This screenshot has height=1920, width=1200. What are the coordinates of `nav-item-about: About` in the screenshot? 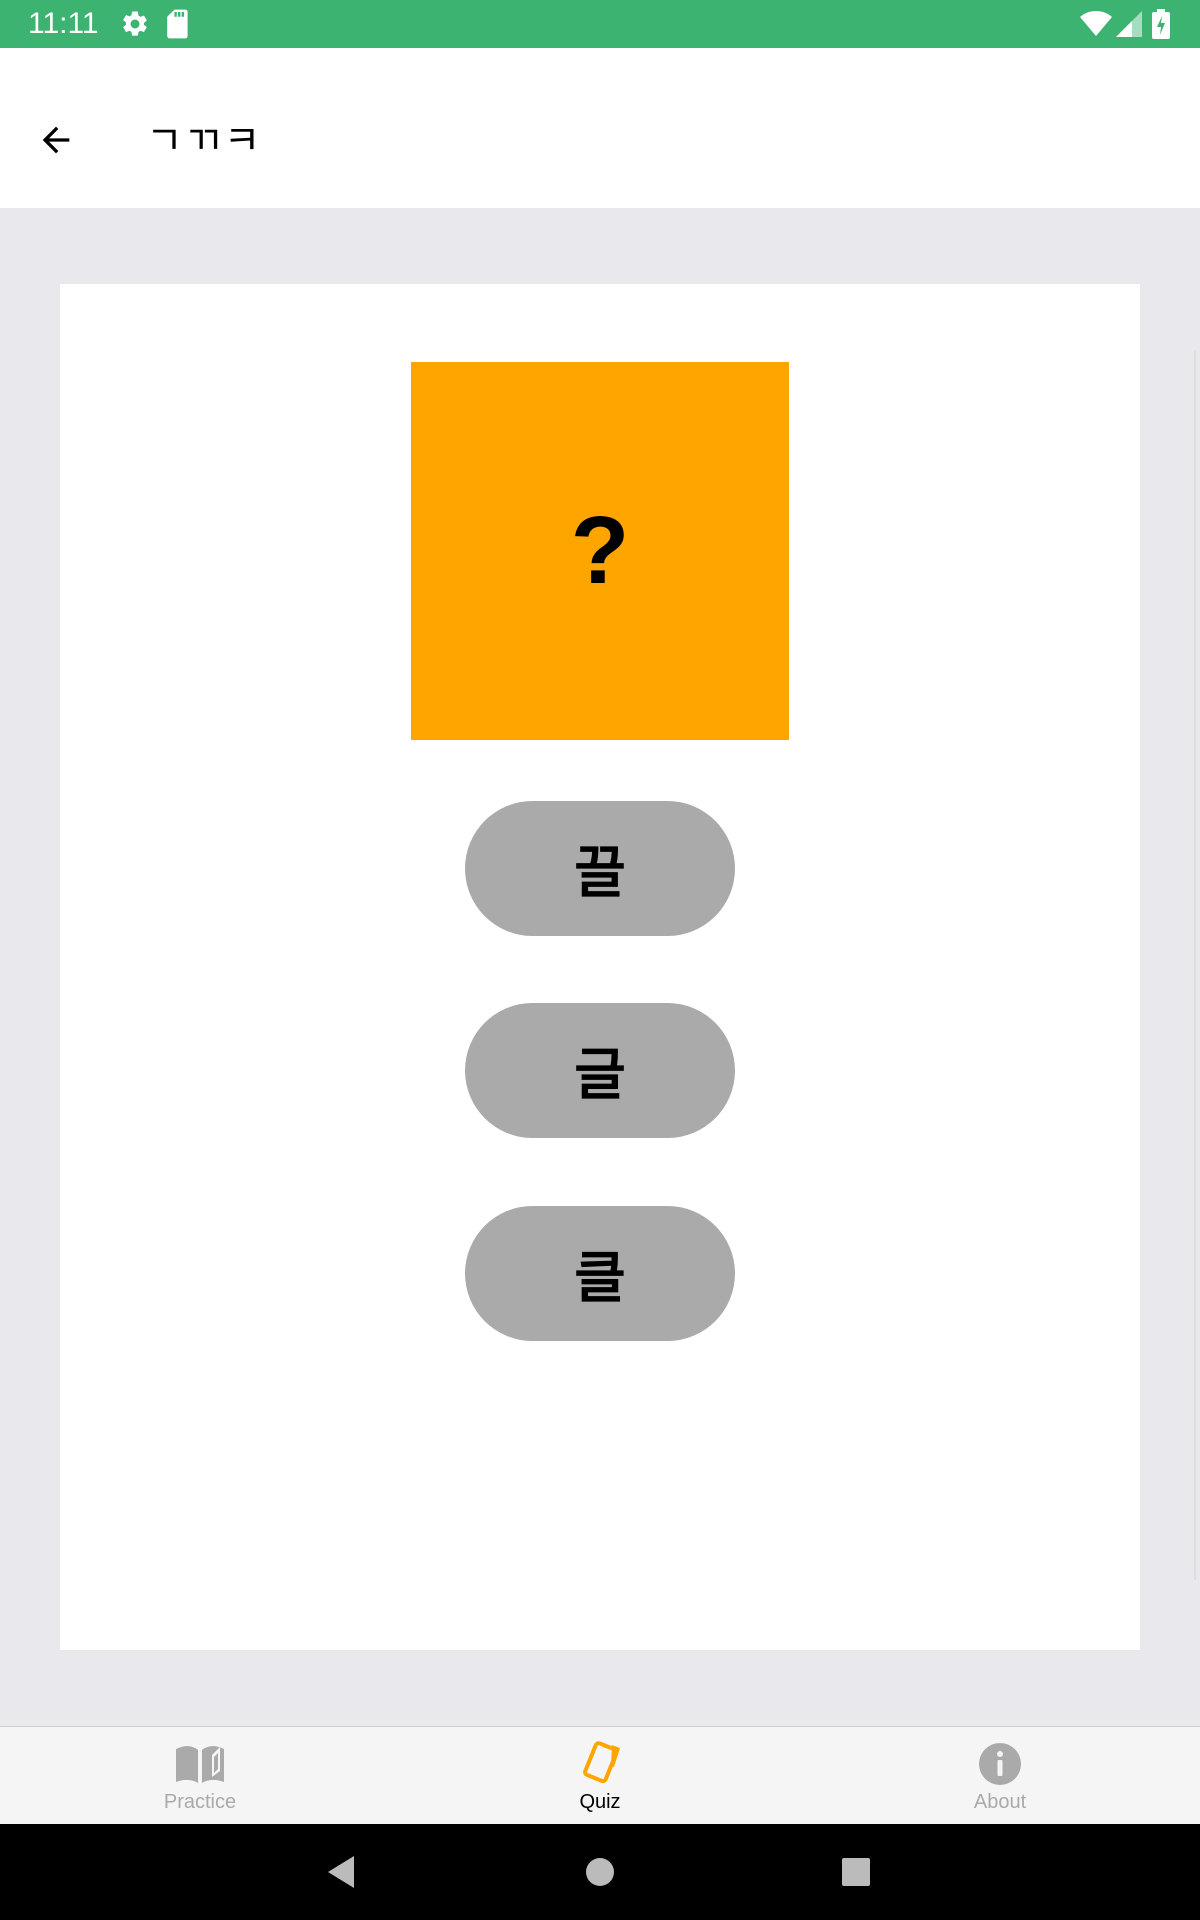 It's located at (1000, 1776).